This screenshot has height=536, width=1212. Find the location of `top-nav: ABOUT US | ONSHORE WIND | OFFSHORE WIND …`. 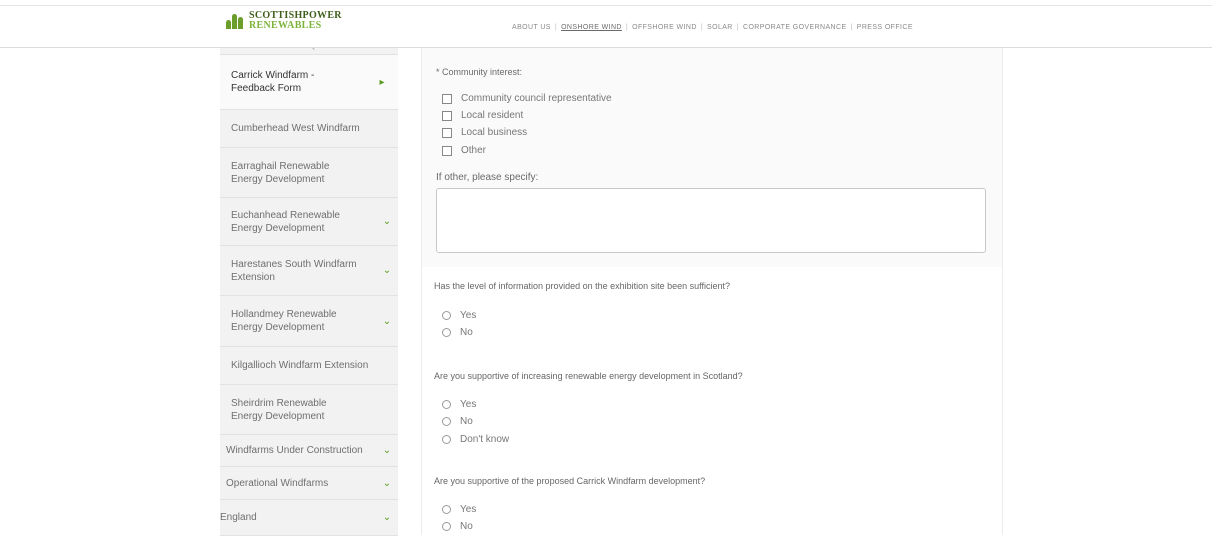

top-nav: ABOUT US | ONSHORE WIND | OFFSHORE WIND … is located at coordinates (712, 27).